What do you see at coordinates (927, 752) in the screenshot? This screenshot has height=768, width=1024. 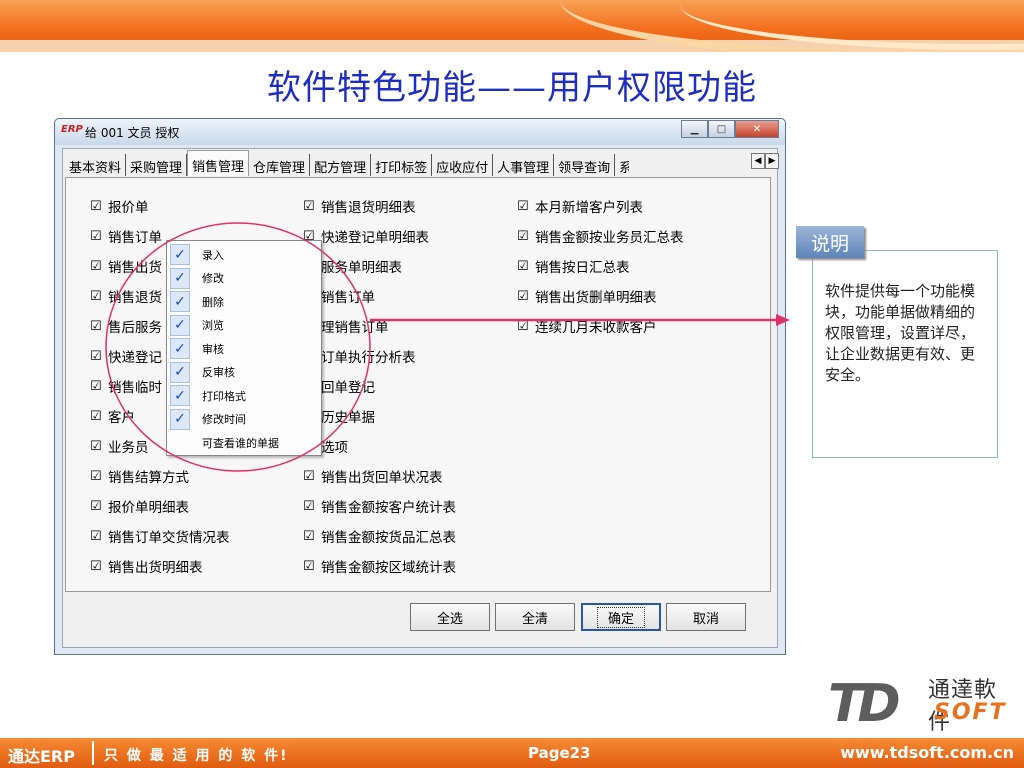 I see `footer-url: www.tdsoft.com.cn` at bounding box center [927, 752].